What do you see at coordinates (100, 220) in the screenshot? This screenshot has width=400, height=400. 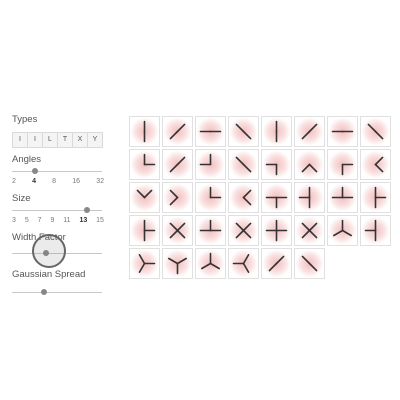 I see `size-tick-6: 15` at bounding box center [100, 220].